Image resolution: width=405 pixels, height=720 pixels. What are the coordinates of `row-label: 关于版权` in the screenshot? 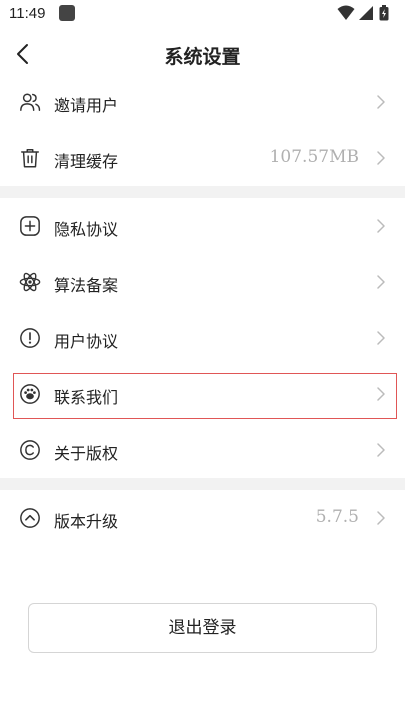 It's located at (86, 453).